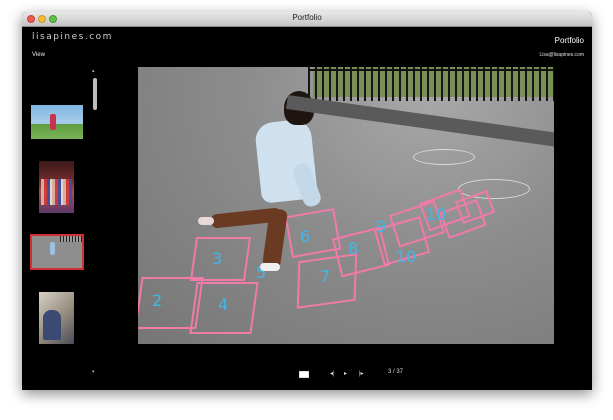 This screenshot has width=613, height=420. I want to click on curb, so click(420, 121).